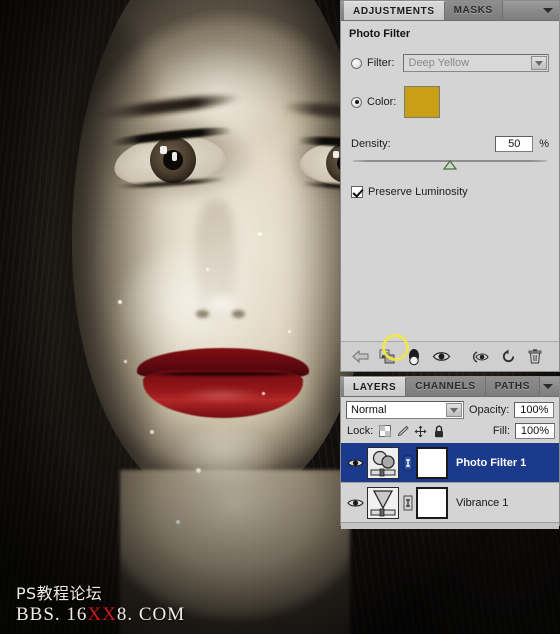 The height and width of the screenshot is (634, 560). Describe the element at coordinates (360, 431) in the screenshot. I see `lock-label: Lock:` at that location.